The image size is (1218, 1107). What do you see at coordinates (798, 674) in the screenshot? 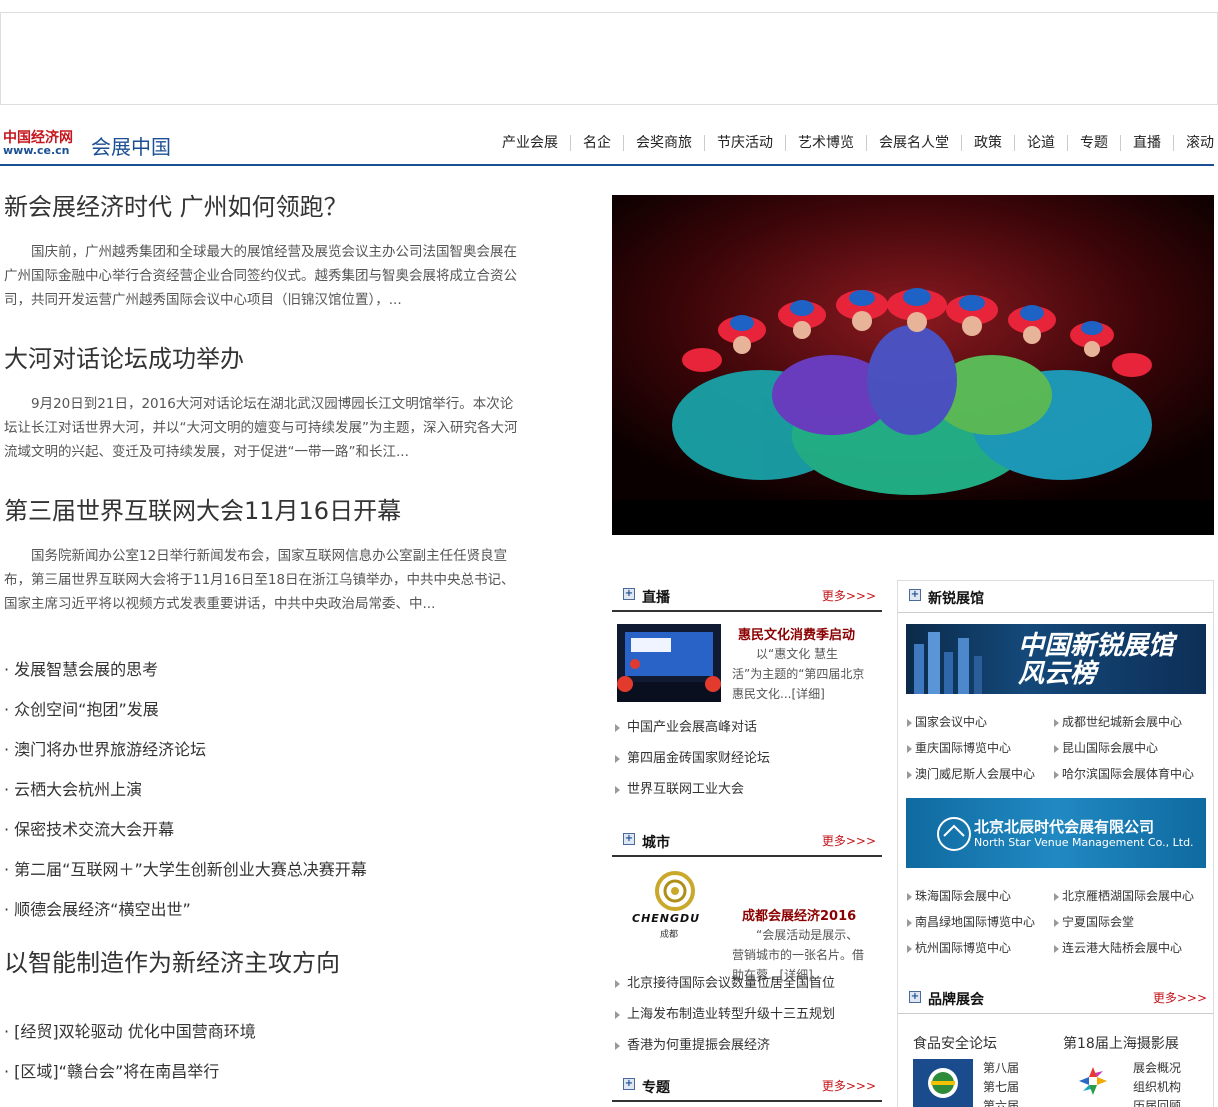
I see `feature-desc: 以“惠文化 慧生活”为主题的“第四届北京惠民文化...[详细]` at bounding box center [798, 674].